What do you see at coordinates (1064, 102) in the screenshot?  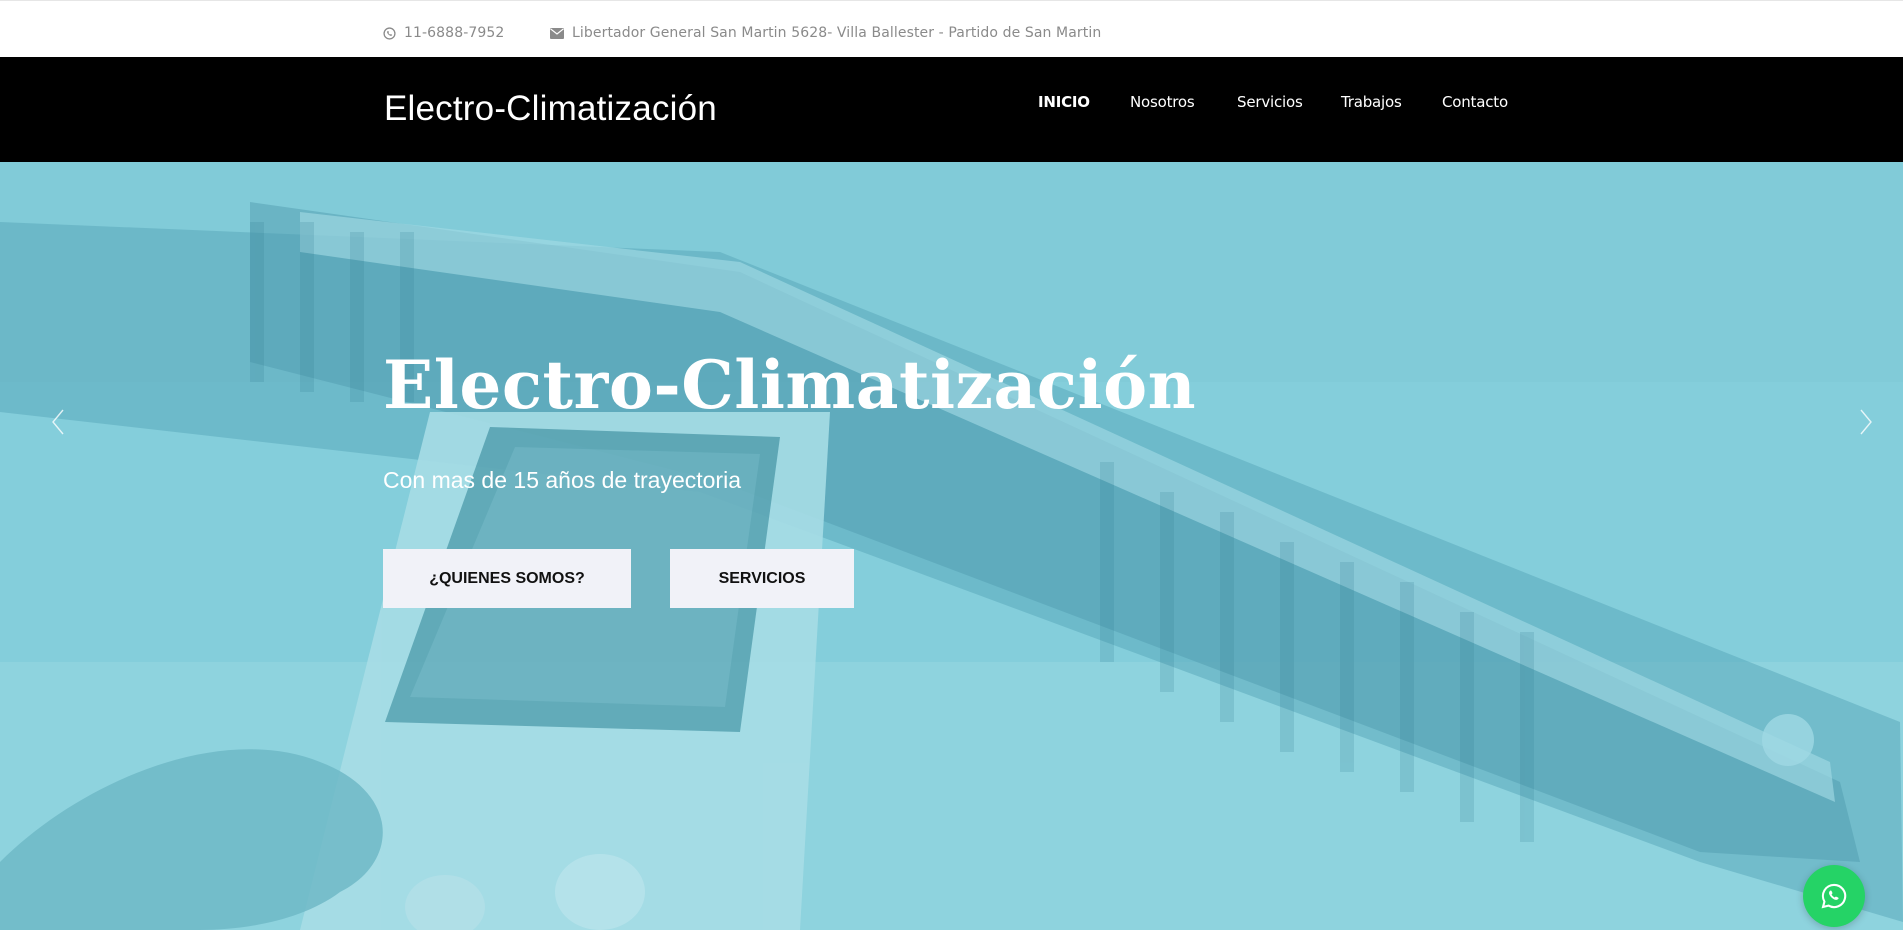 I see `nav-item-inicio: INICIO` at bounding box center [1064, 102].